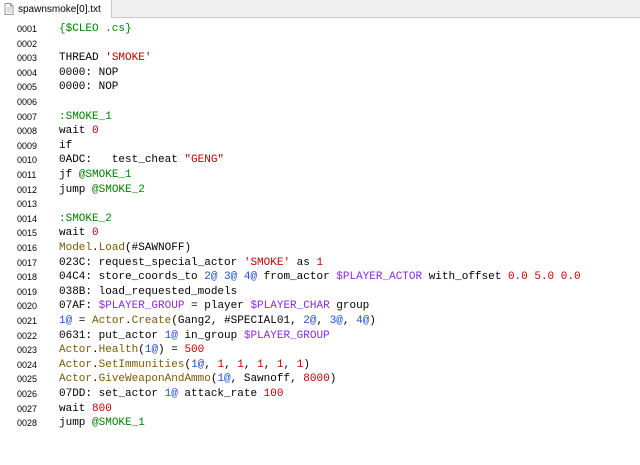 The width and height of the screenshot is (640, 465). What do you see at coordinates (320, 248) in the screenshot?
I see `code-line: 0016 Model.Load(#SAWNOFF)` at bounding box center [320, 248].